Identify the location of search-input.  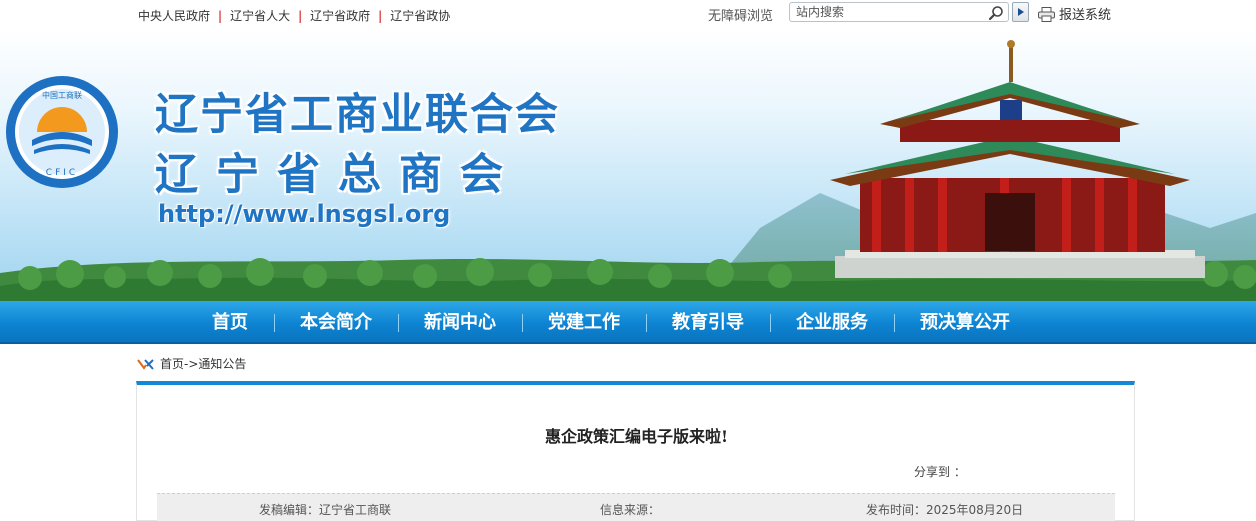
(885, 12).